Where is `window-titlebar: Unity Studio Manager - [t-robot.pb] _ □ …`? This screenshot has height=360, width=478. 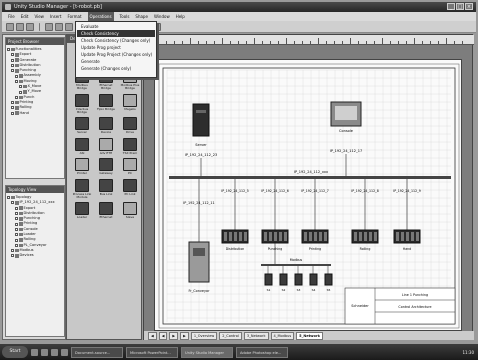
window-titlebar: Unity Studio Manager - [t-robot.pb] _ □ … is located at coordinates (239, 7).